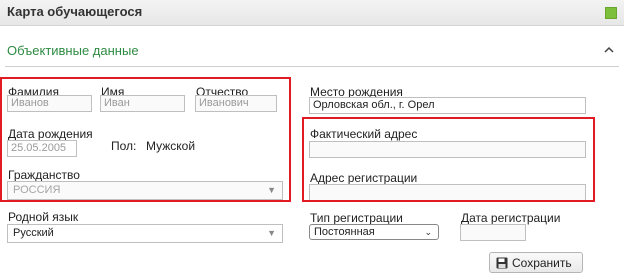 The width and height of the screenshot is (624, 275). I want to click on registration-type-label: Тип регистрации, so click(356, 218).